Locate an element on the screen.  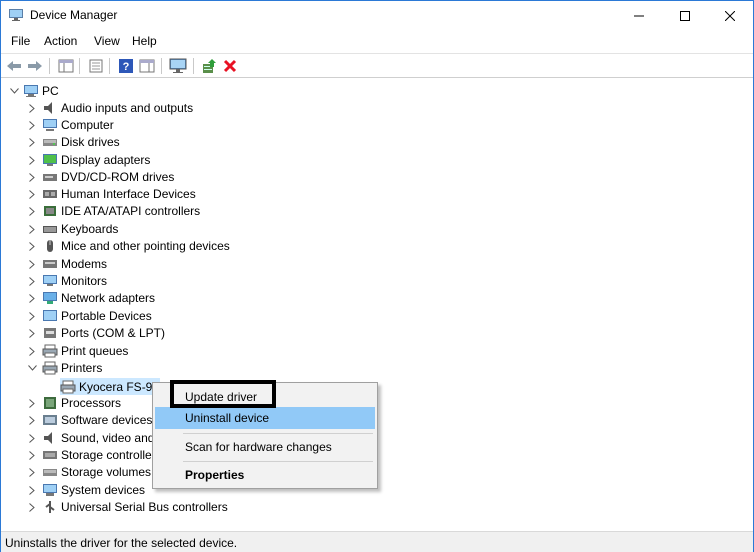
ctx-uninstall-device: Uninstall device is located at coordinates (265, 418).